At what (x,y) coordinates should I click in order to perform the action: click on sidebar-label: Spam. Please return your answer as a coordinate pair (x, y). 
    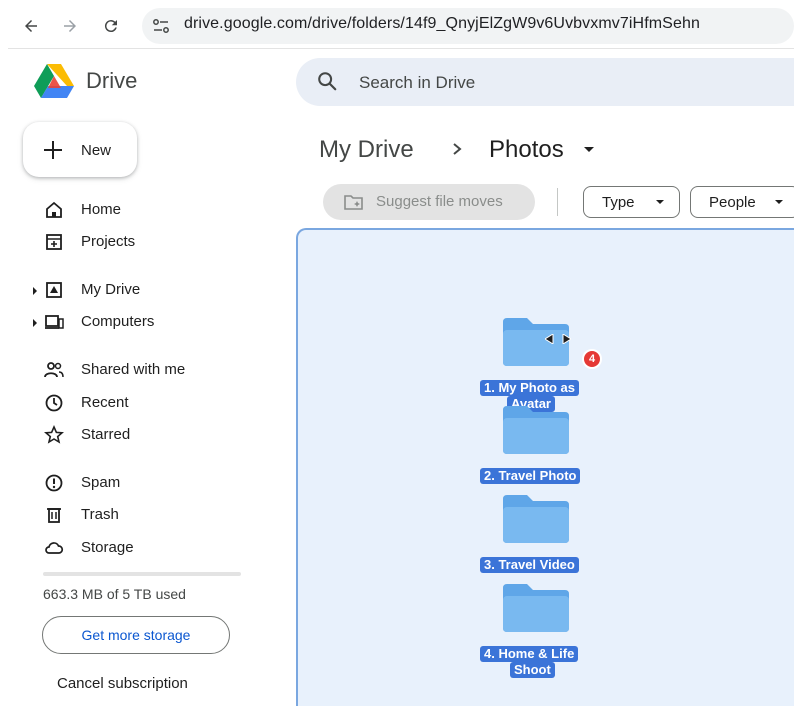
    Looking at the image, I should click on (101, 482).